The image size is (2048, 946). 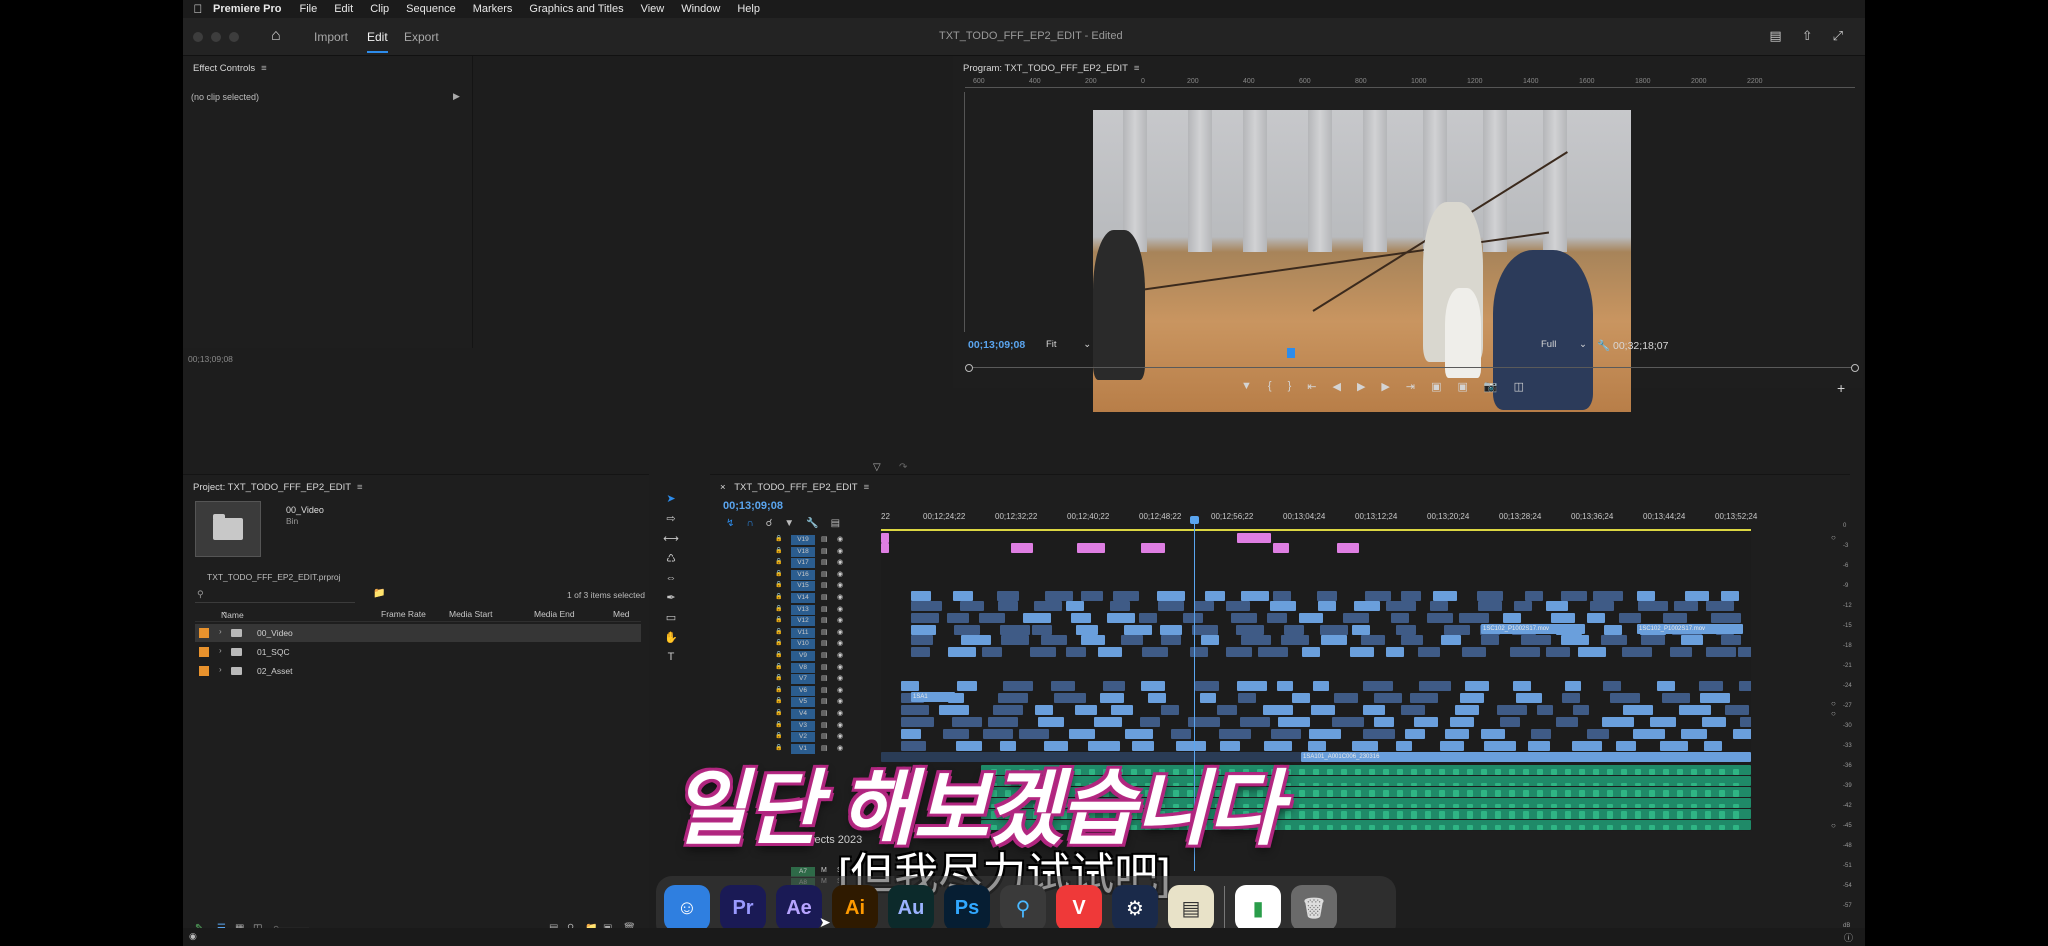 I want to click on track-label: V5, so click(x=803, y=702).